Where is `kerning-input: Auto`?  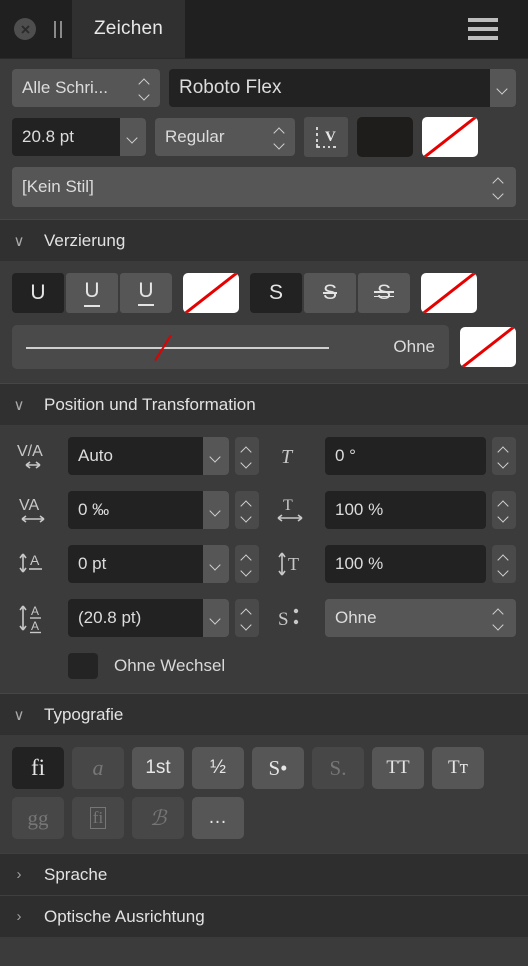
kerning-input: Auto is located at coordinates (148, 456).